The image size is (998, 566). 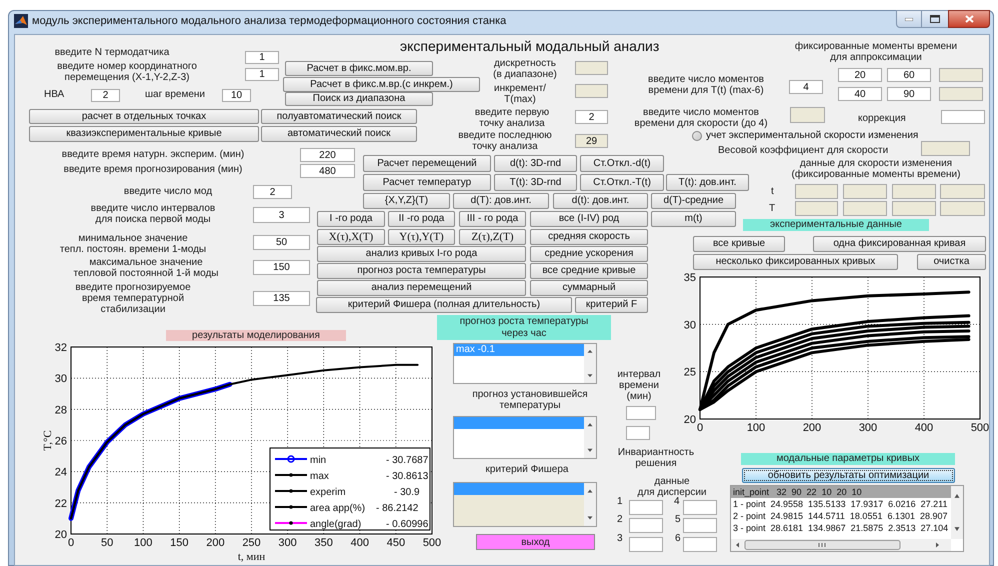 I want to click on field-label: введите число мод, so click(x=168, y=191).